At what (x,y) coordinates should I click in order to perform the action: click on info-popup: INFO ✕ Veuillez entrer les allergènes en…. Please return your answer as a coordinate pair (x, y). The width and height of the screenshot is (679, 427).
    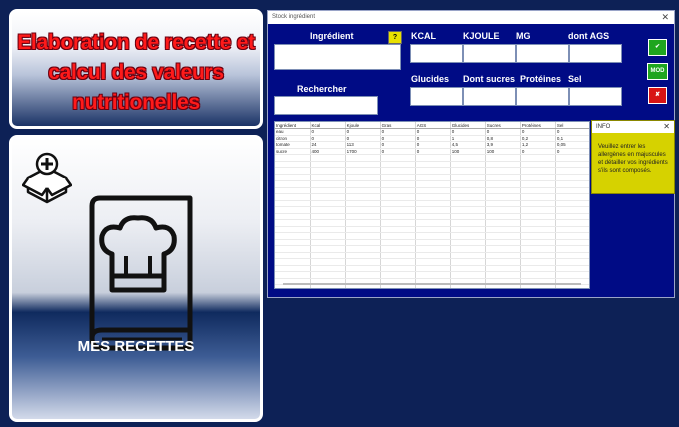
    Looking at the image, I should click on (633, 157).